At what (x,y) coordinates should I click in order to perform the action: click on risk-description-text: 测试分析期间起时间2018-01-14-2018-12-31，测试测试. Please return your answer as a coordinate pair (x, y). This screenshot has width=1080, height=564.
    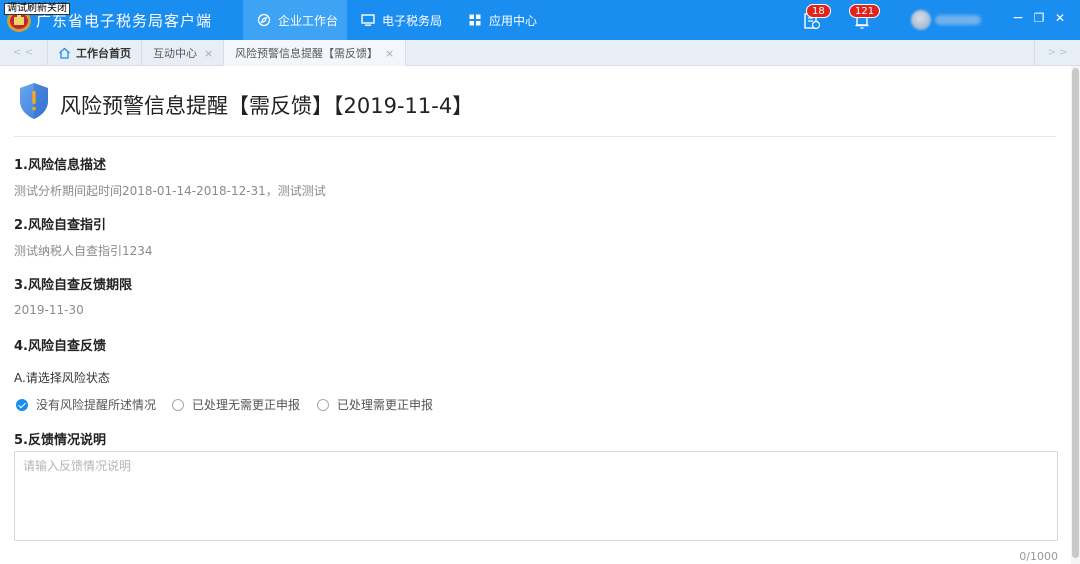
    Looking at the image, I should click on (170, 191).